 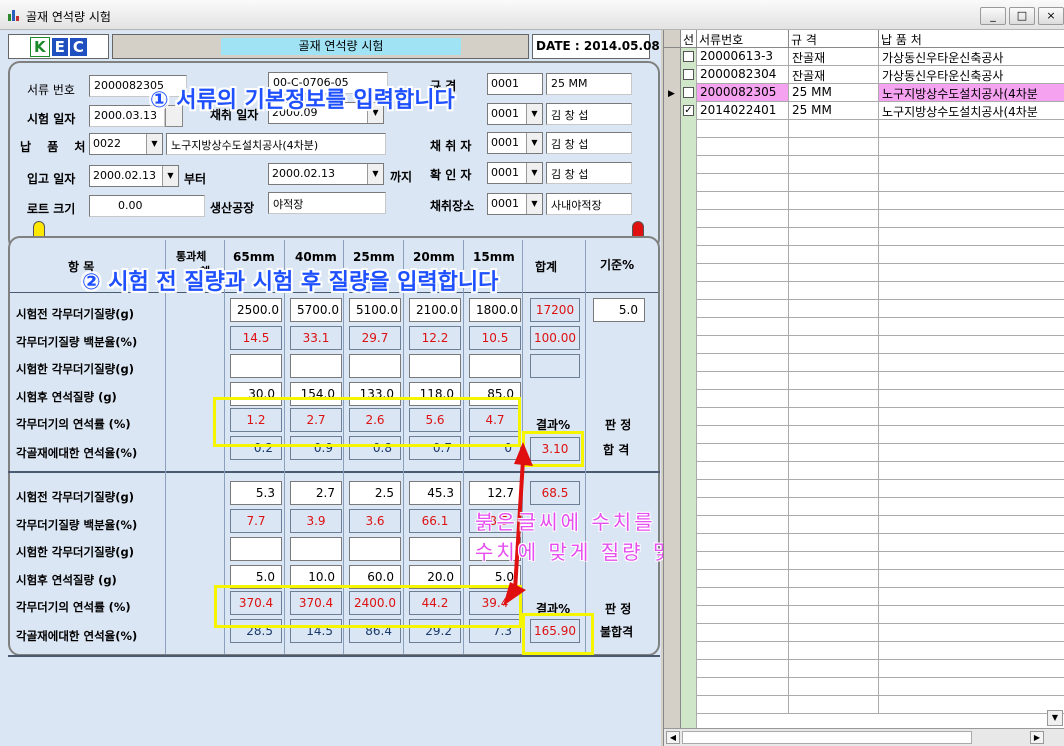 I want to click on in-date-to-combo: 2000.02.13 ▼, so click(x=326, y=174).